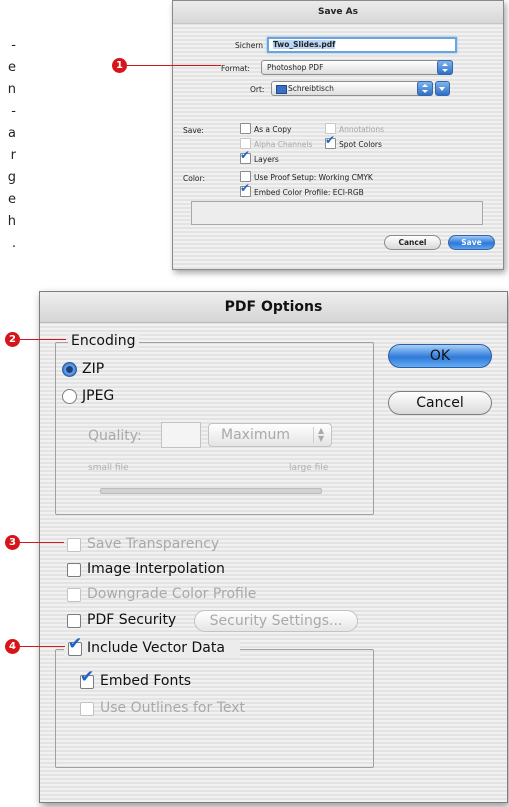  I want to click on disclosure-triangle-icon, so click(442, 89).